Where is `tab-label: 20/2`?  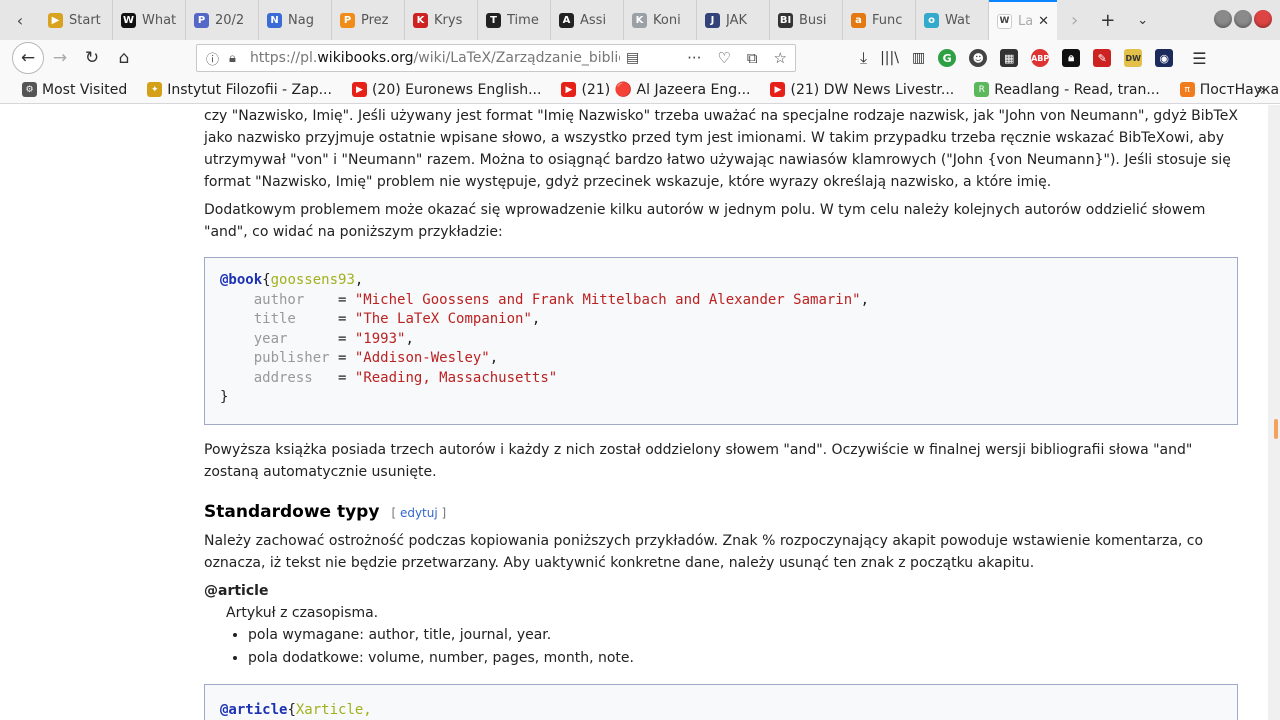 tab-label: 20/2 is located at coordinates (230, 20).